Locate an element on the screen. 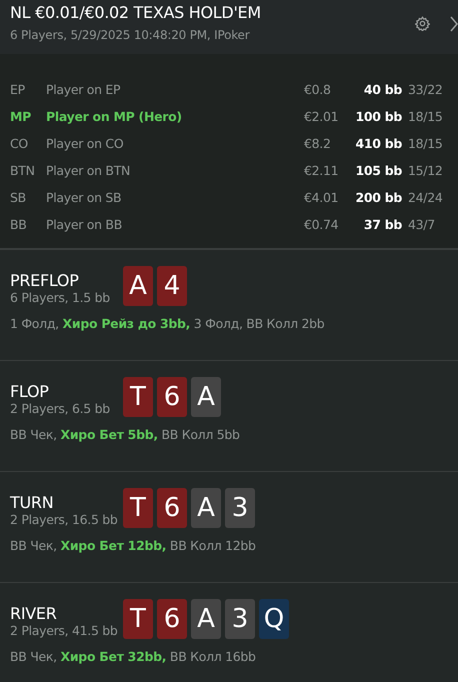  player-stack-bb: 105 bb is located at coordinates (378, 170).